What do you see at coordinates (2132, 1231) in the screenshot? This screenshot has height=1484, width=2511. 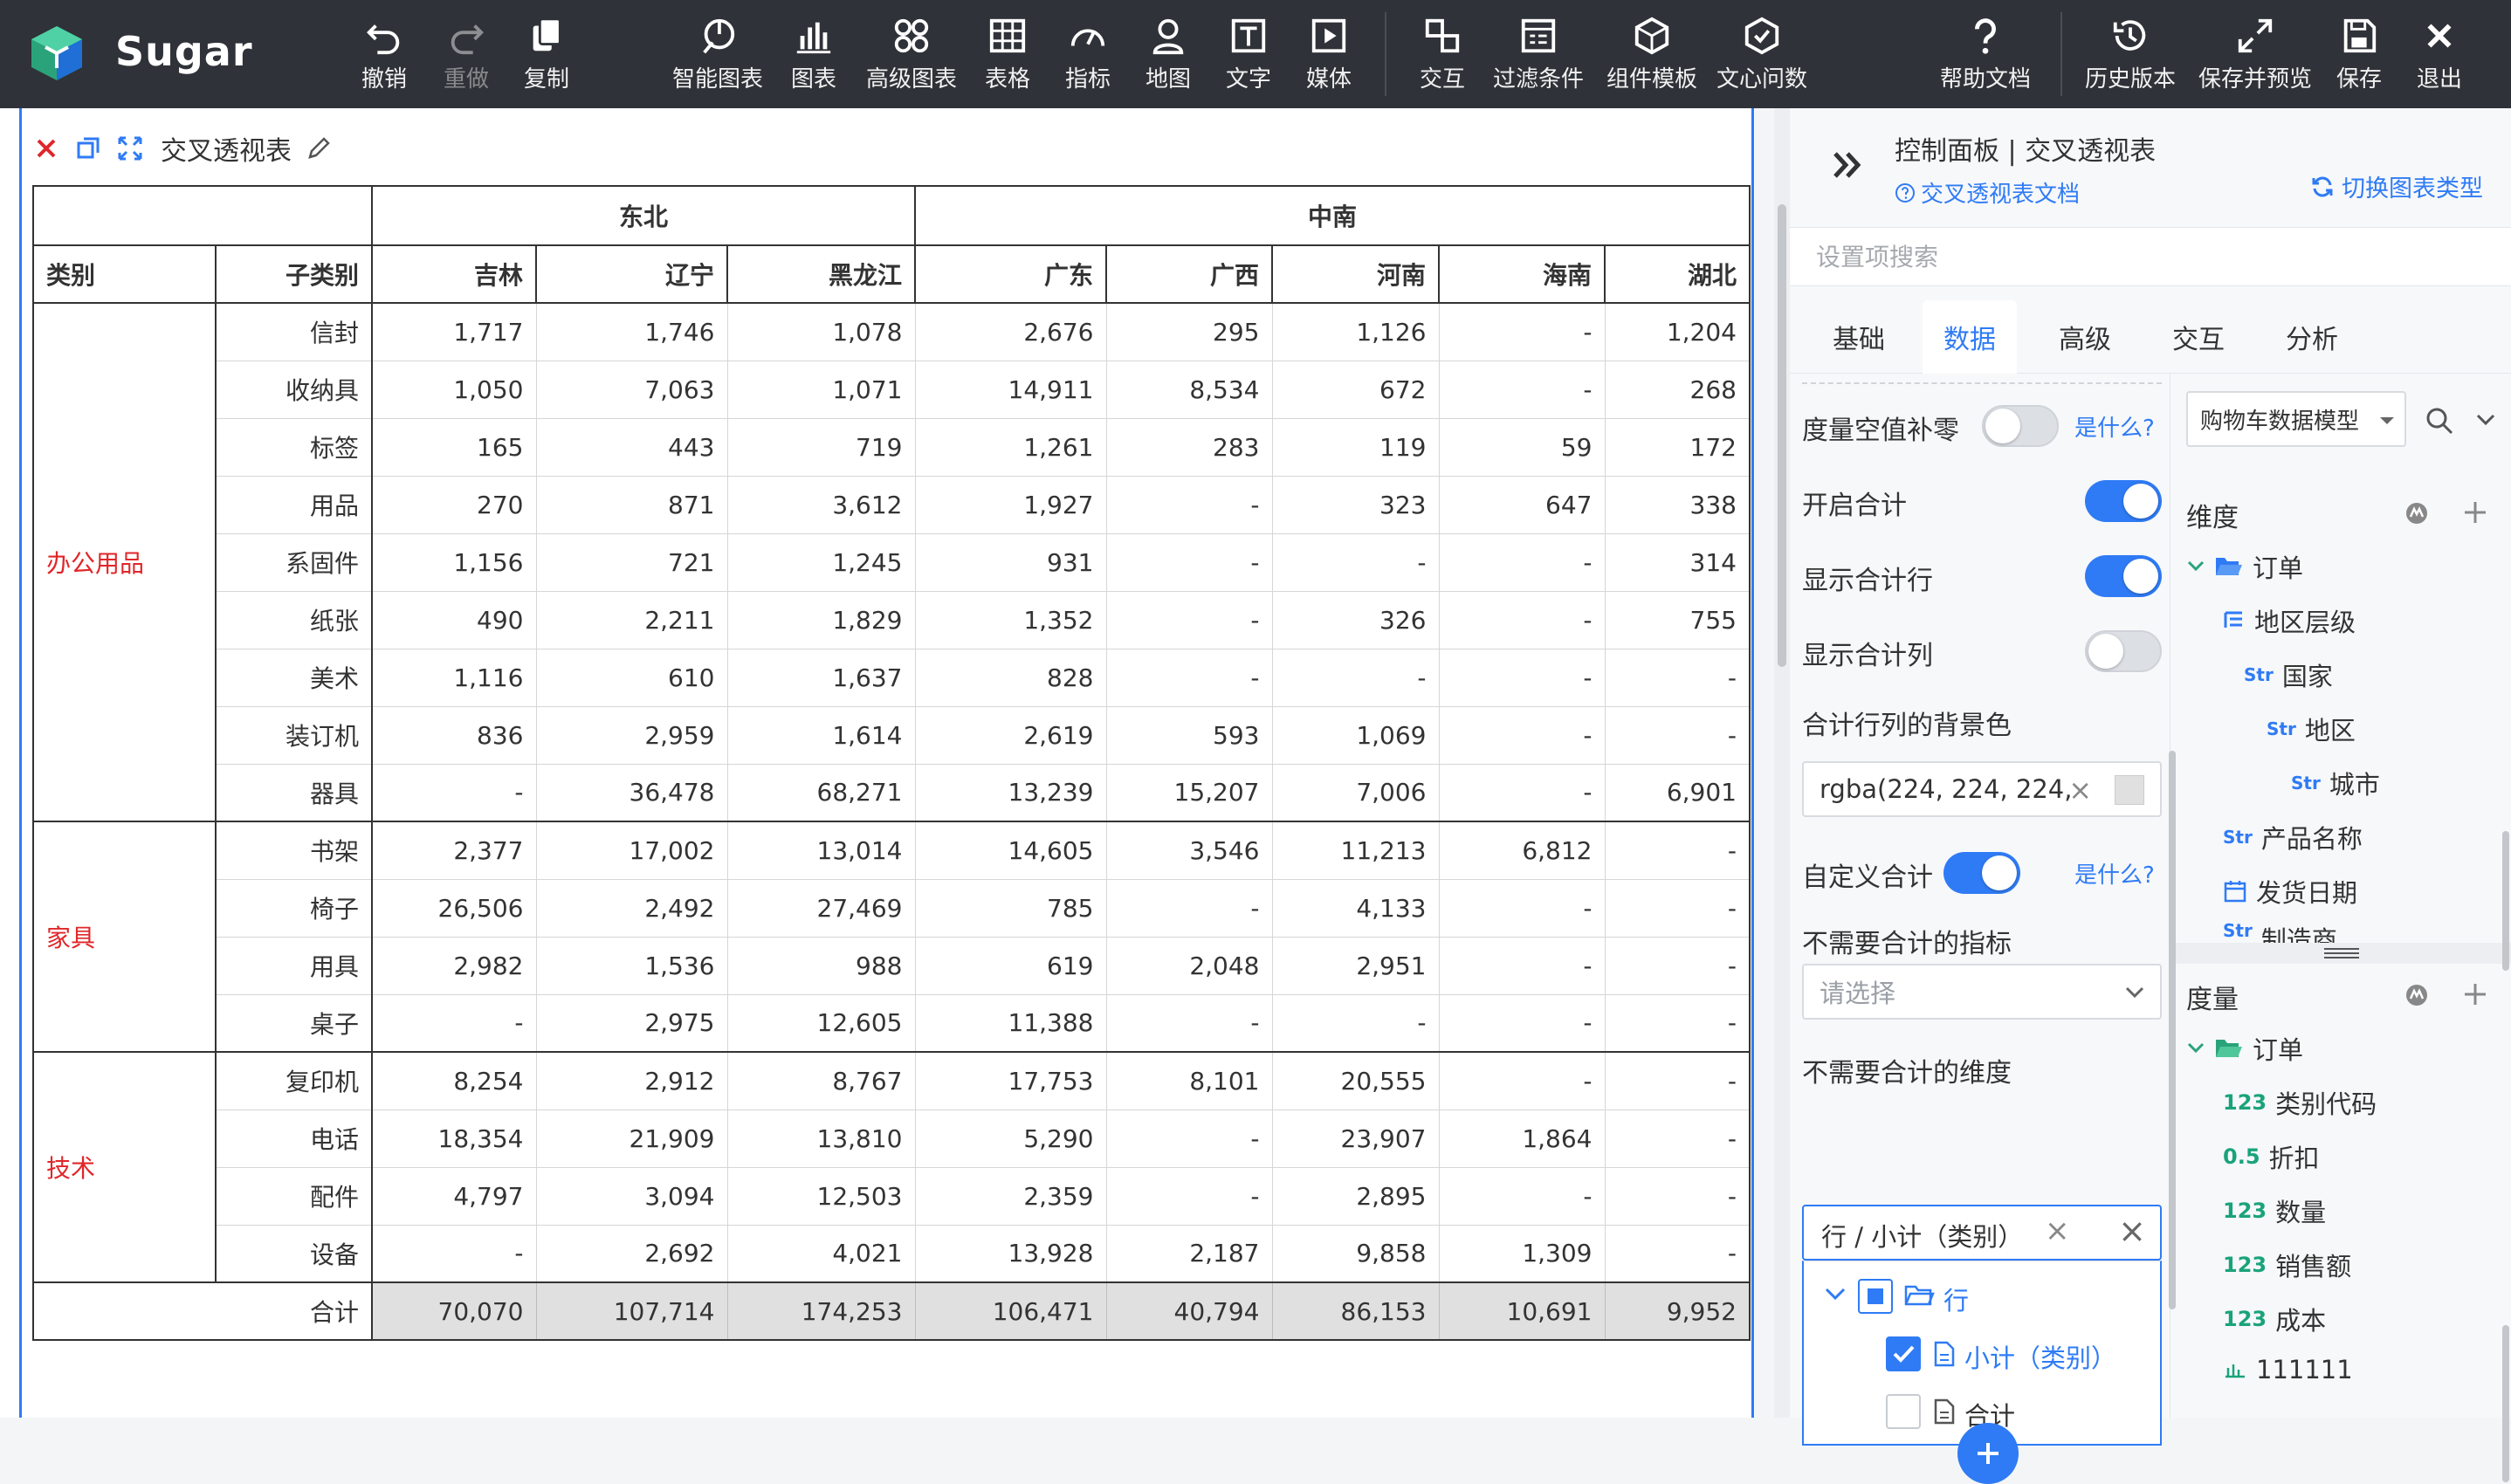 I see `clear-all-icon: ×` at bounding box center [2132, 1231].